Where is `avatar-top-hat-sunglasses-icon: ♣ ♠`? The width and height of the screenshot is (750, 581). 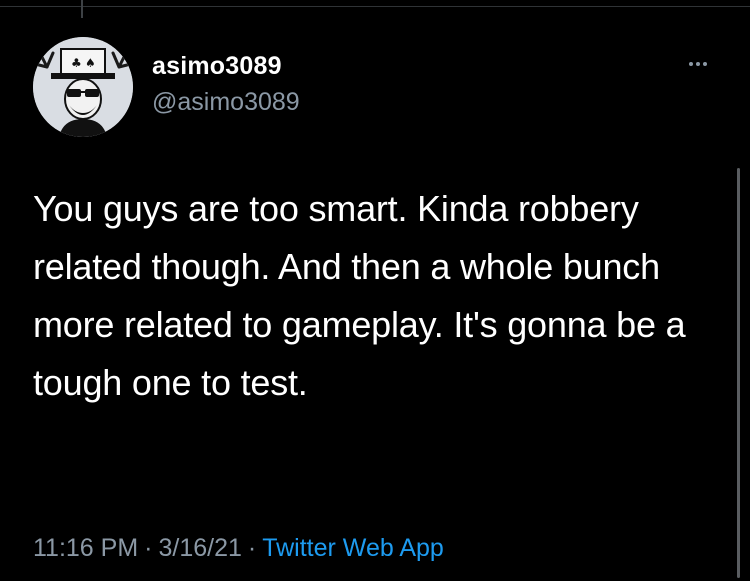
avatar-top-hat-sunglasses-icon: ♣ ♠ is located at coordinates (83, 87).